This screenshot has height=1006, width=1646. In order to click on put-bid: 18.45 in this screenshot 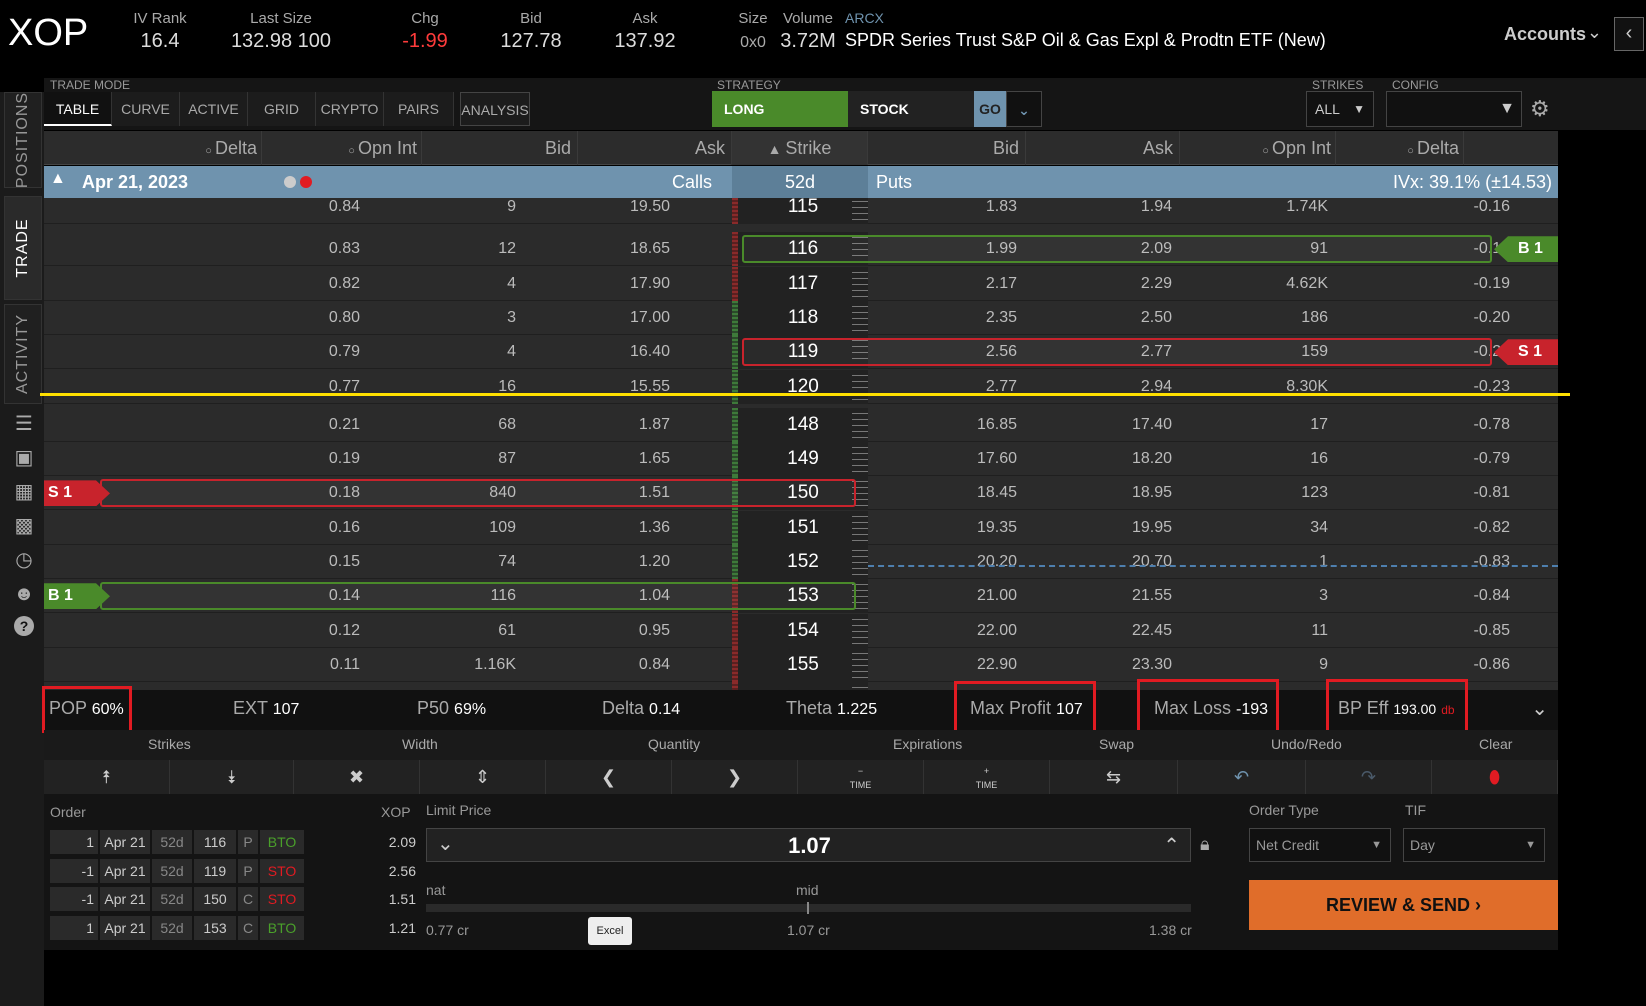, I will do `click(997, 493)`.